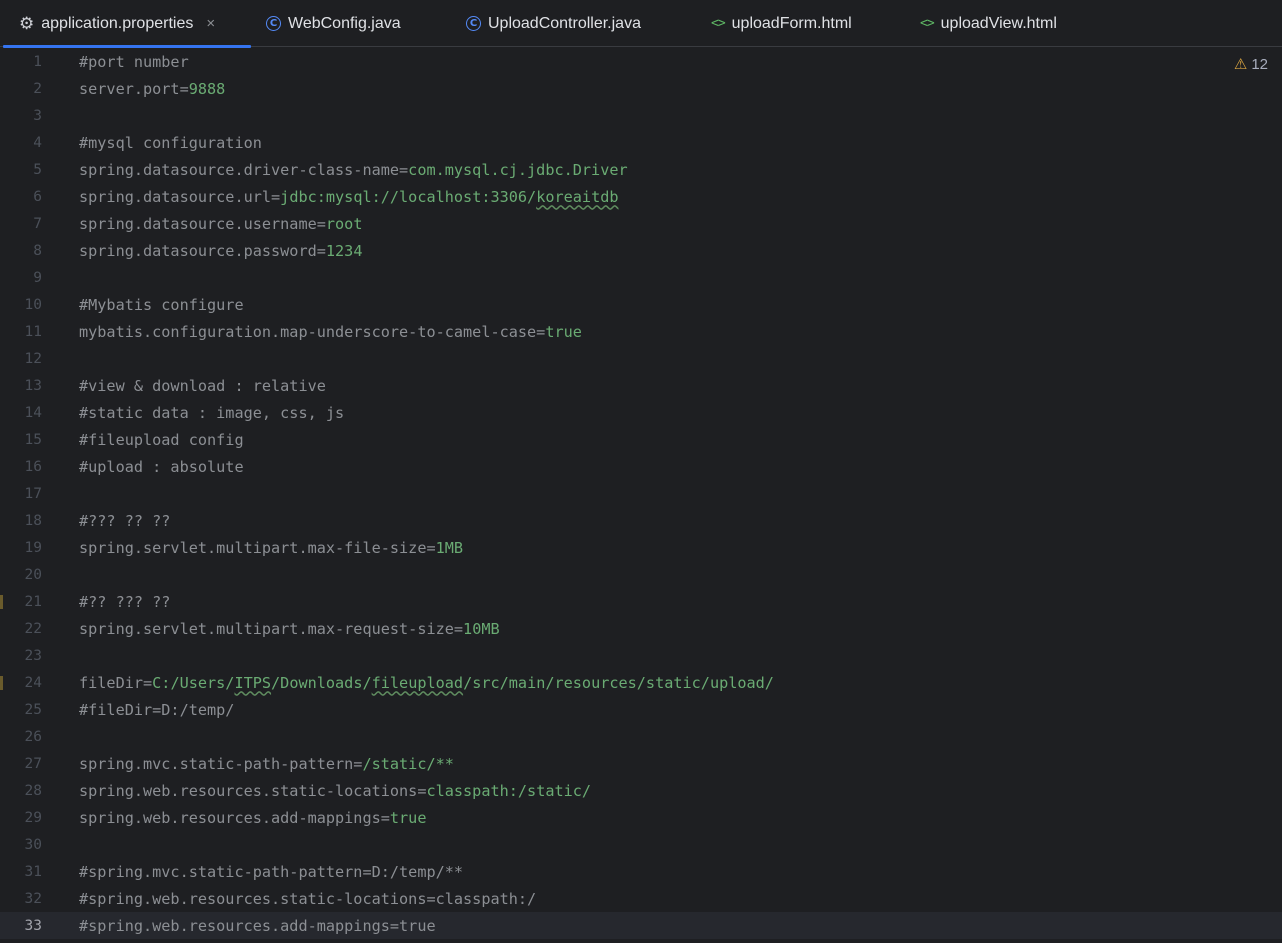  I want to click on code-token: 10MB, so click(481, 628).